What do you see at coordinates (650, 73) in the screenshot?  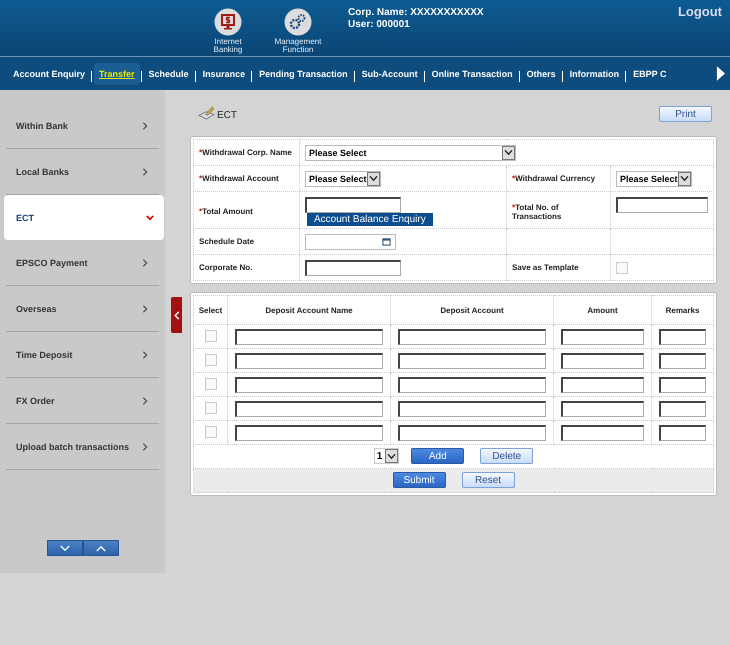 I see `nav-tab: EBPP C` at bounding box center [650, 73].